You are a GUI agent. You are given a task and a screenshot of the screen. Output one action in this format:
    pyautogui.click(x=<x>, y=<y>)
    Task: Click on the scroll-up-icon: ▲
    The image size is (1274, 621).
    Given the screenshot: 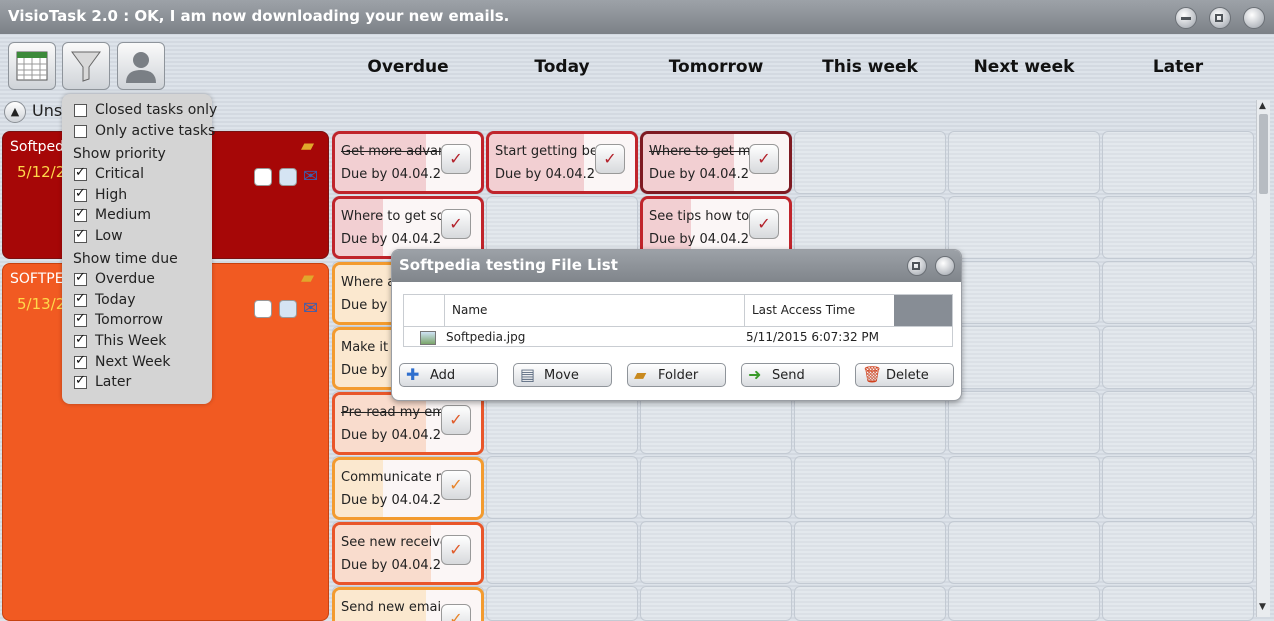 What is the action you would take?
    pyautogui.click(x=1262, y=106)
    